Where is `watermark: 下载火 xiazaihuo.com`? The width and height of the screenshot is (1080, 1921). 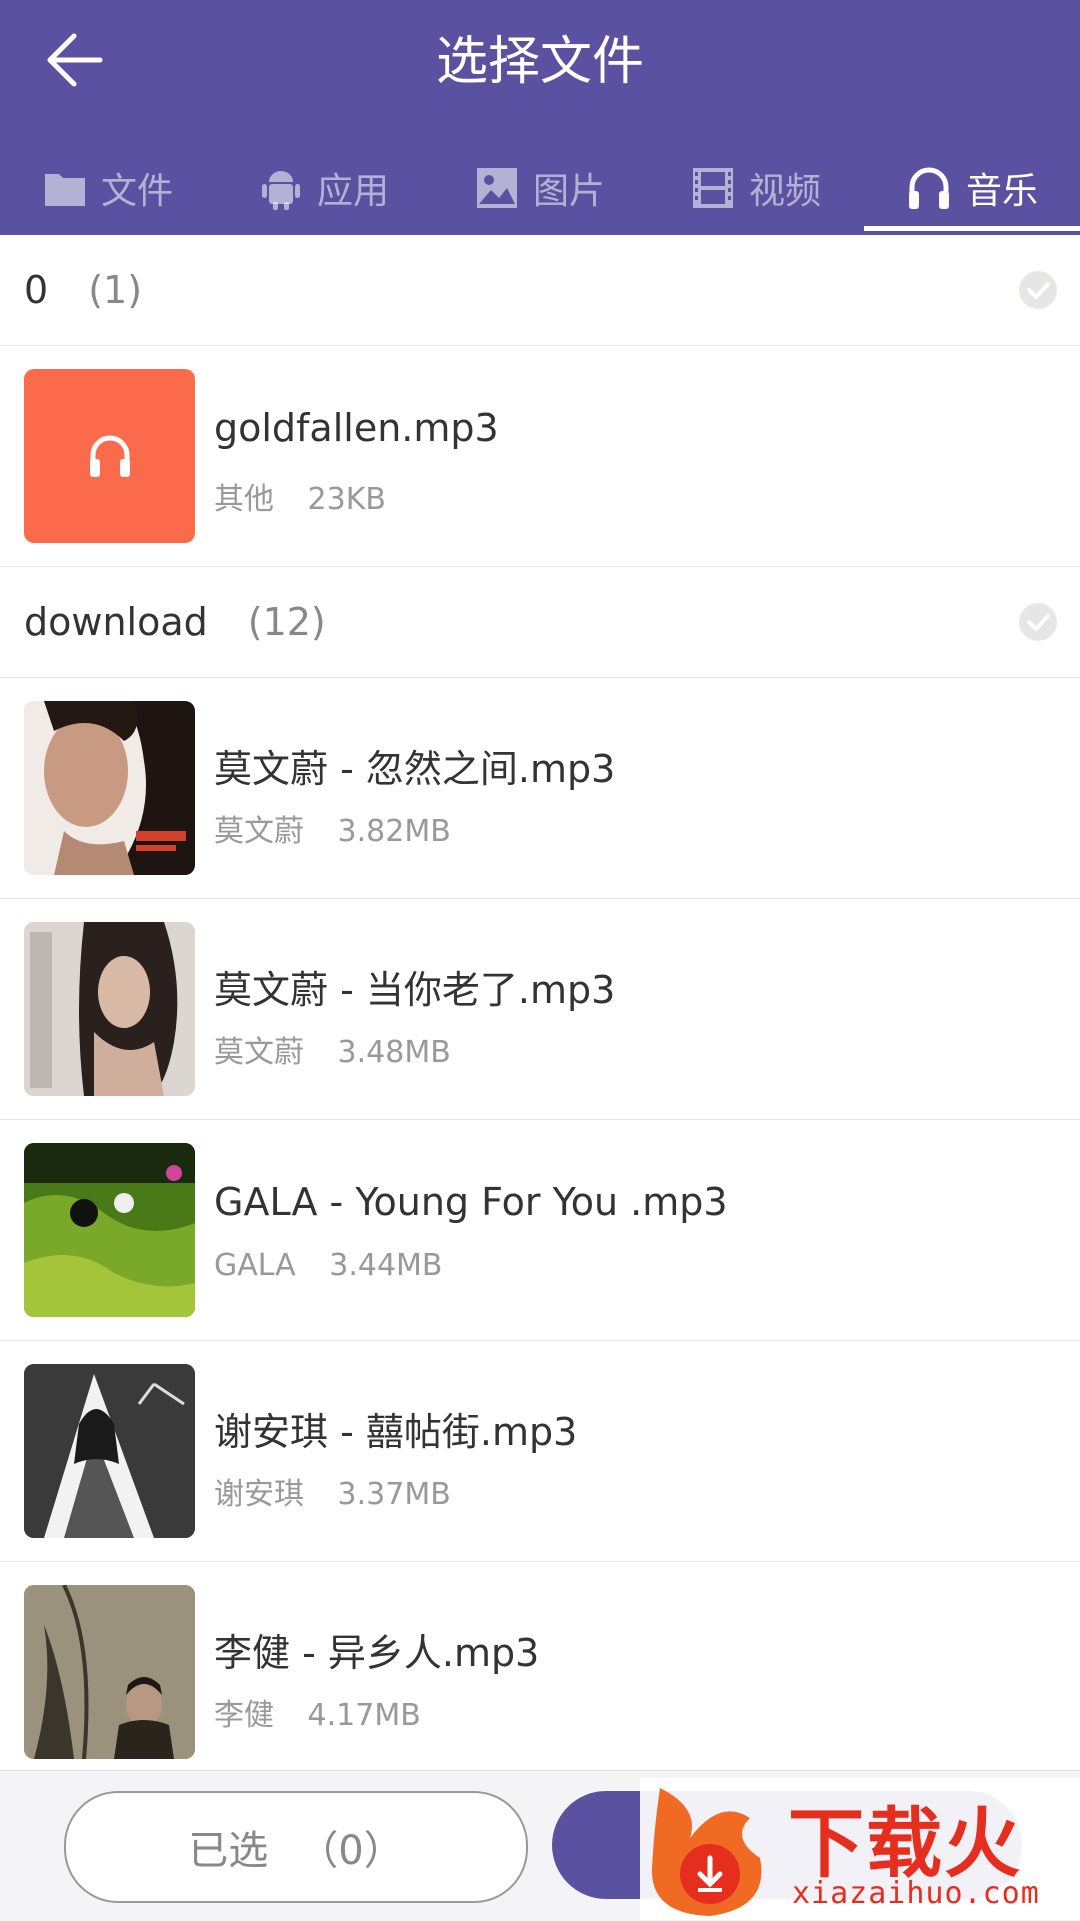
watermark: 下载火 xiazaihuo.com is located at coordinates (860, 1849).